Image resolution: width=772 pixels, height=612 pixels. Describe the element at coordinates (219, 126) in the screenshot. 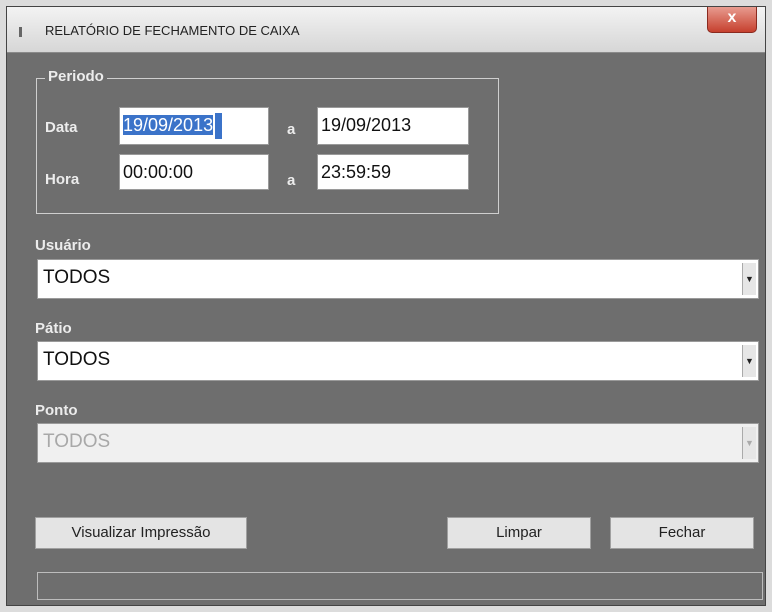

I see `text-caret` at that location.